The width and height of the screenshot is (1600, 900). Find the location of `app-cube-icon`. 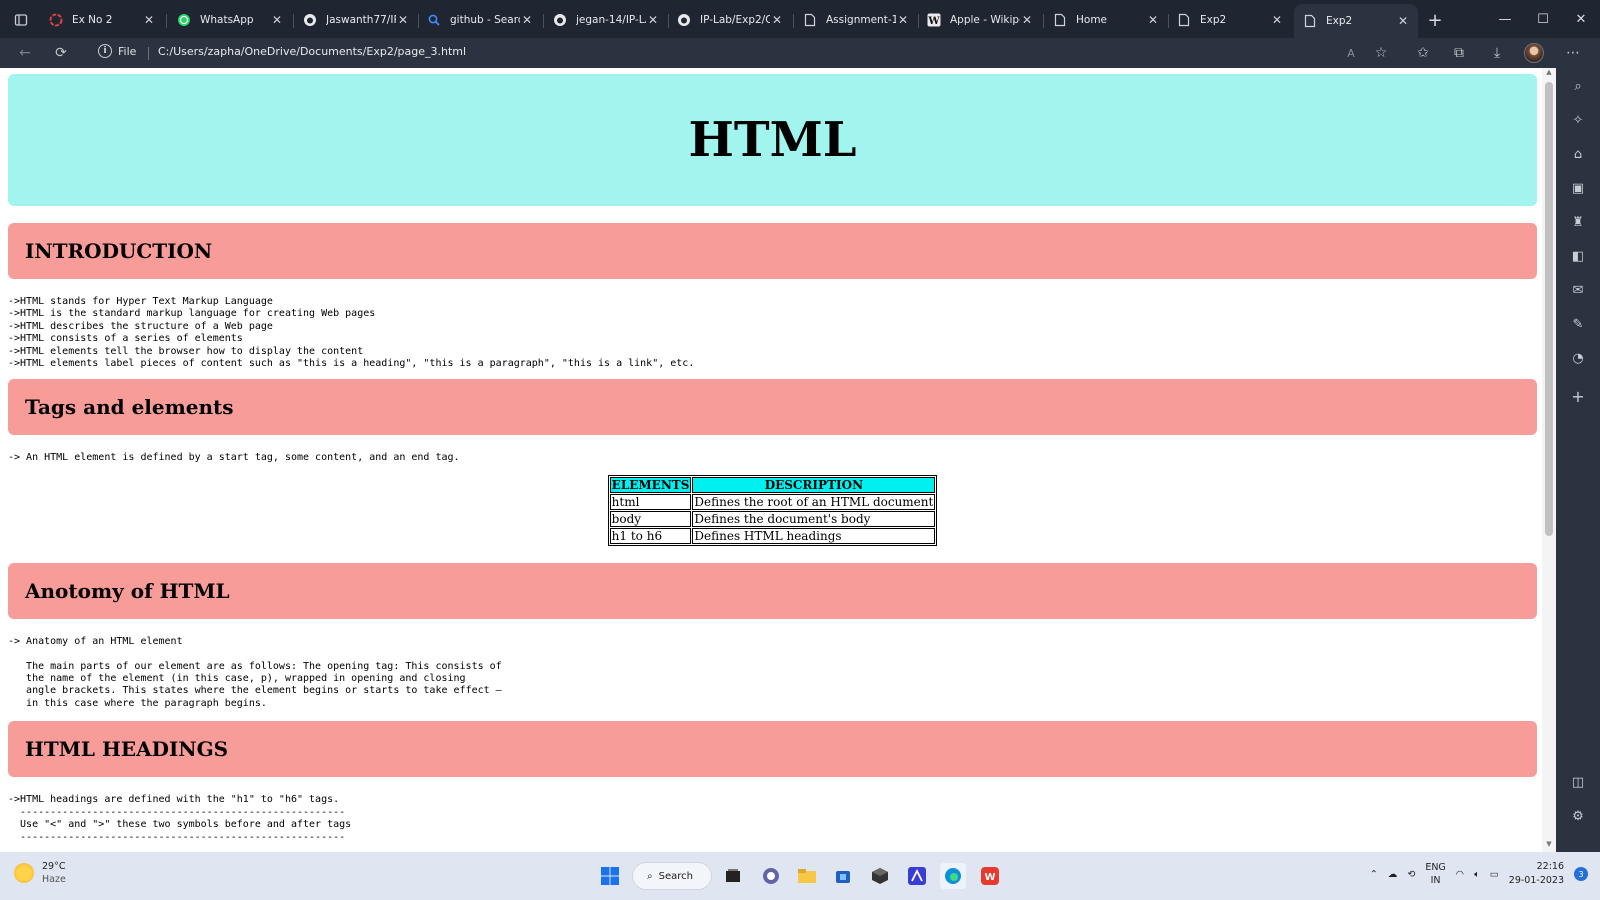

app-cube-icon is located at coordinates (880, 876).